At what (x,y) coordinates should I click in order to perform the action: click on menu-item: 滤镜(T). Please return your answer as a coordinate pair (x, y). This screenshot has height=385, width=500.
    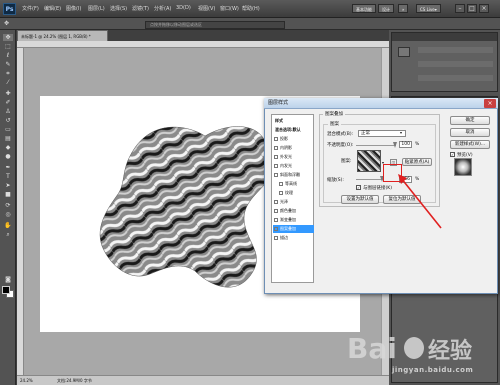
    Looking at the image, I should click on (140, 8).